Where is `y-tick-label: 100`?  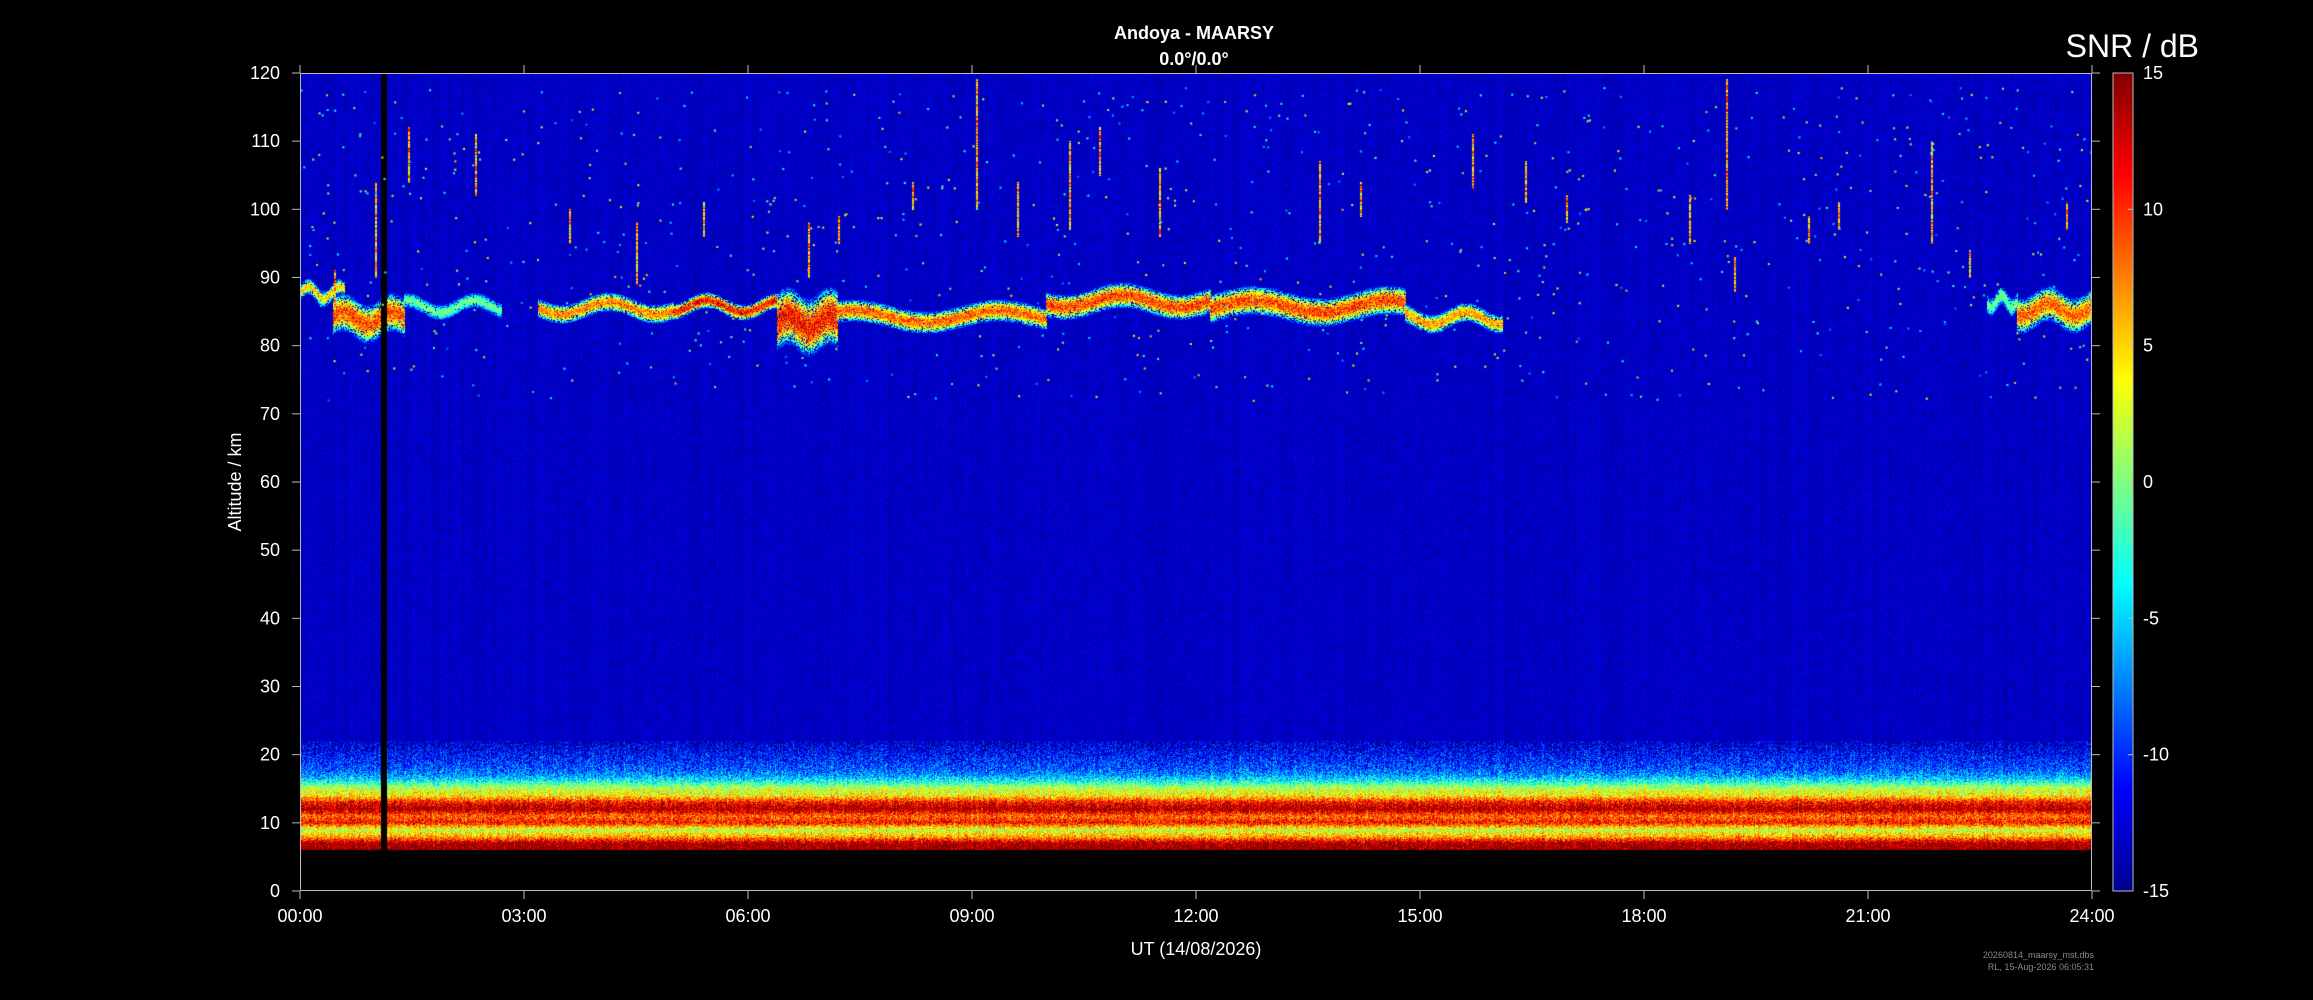 y-tick-label: 100 is located at coordinates (265, 209).